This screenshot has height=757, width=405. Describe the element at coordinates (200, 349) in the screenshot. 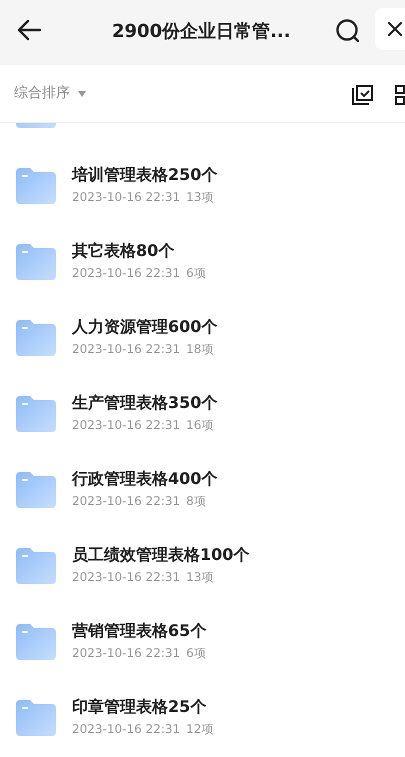

I see `item-count: 18项` at that location.